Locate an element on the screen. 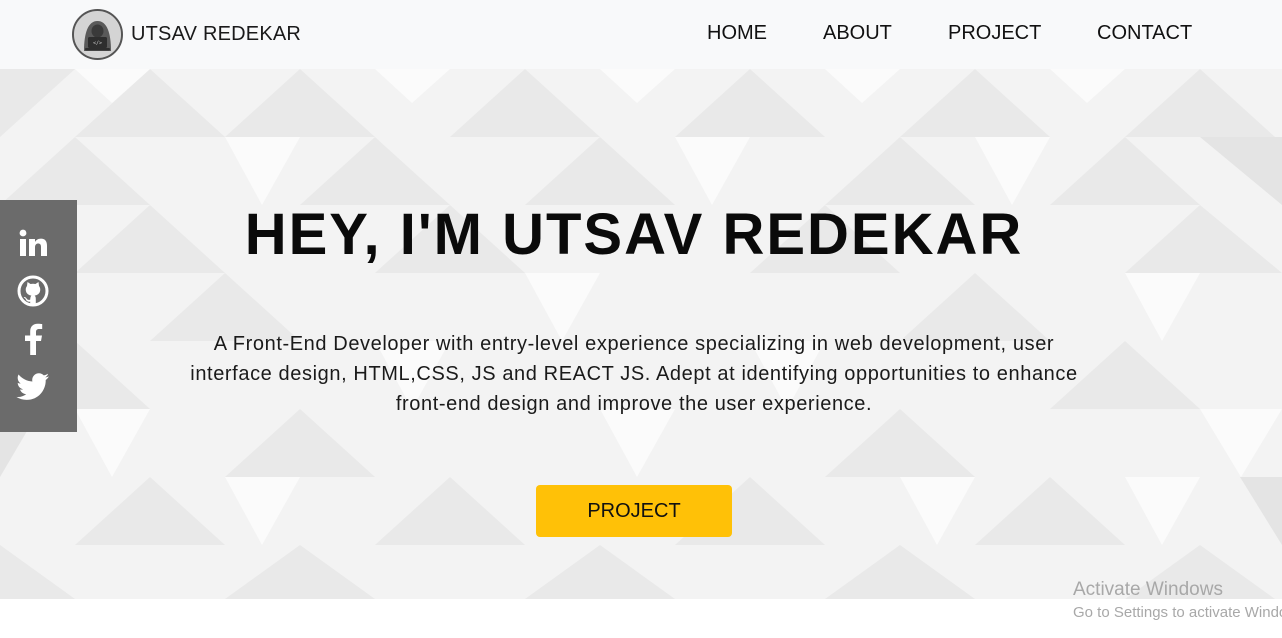 Image resolution: width=1282 pixels, height=638 pixels. nav-home-link: HOME is located at coordinates (737, 33).